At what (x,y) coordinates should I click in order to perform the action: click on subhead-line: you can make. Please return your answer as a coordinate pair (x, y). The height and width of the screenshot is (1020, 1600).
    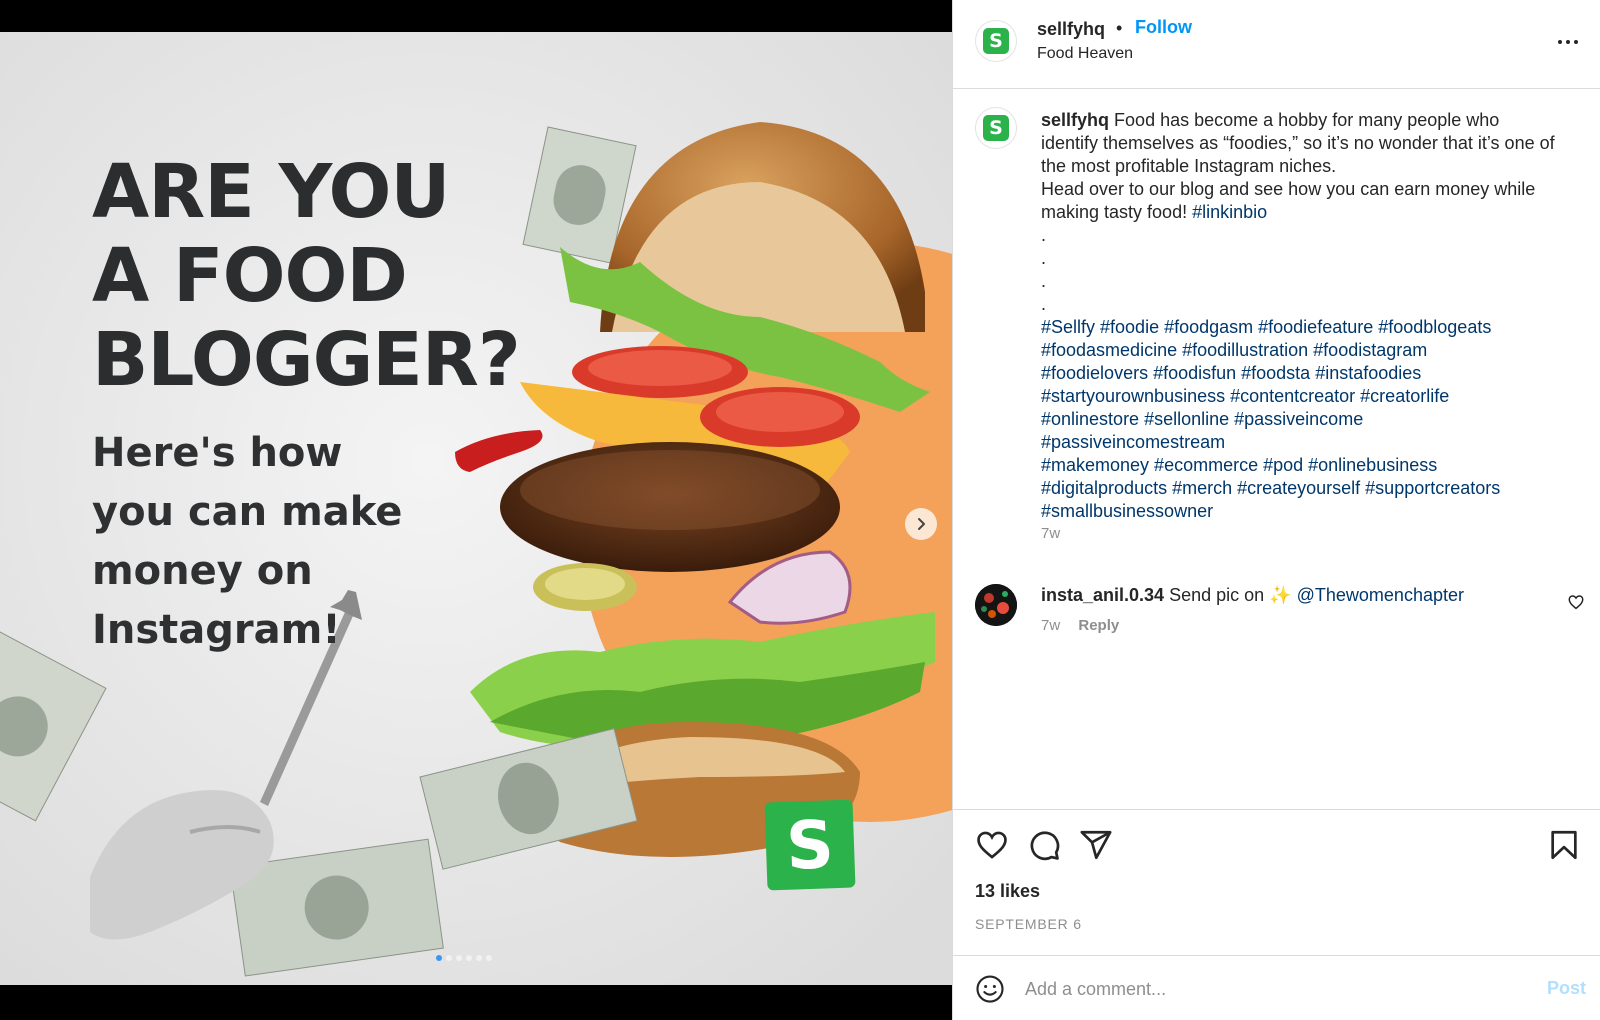
    Looking at the image, I should click on (247, 512).